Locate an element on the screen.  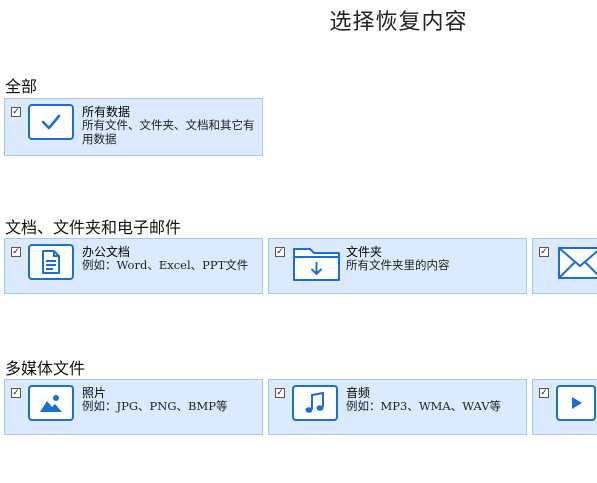
card-all-data: ✓ 所有数据 所有文件、文件夹、文档和其它有用数据 is located at coordinates (133, 127).